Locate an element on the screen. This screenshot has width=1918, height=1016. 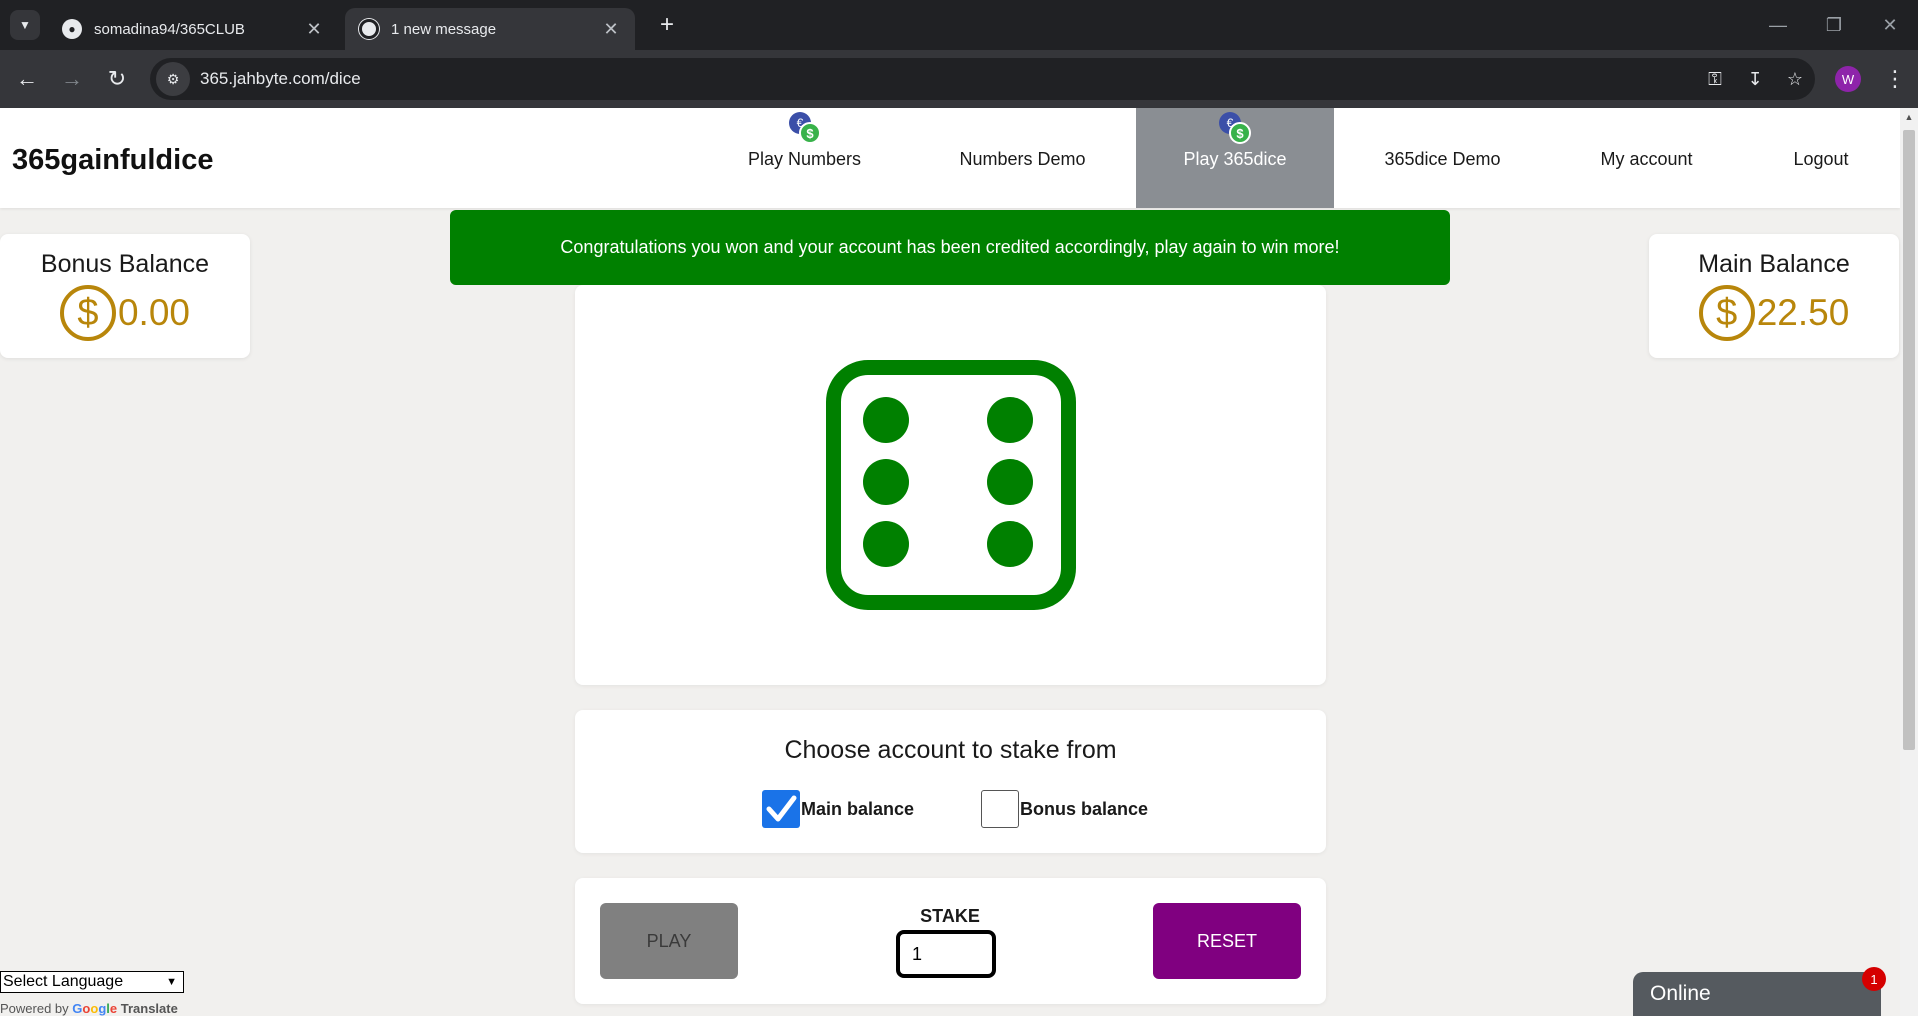
powered-by-text: Powered by is located at coordinates (34, 1008).